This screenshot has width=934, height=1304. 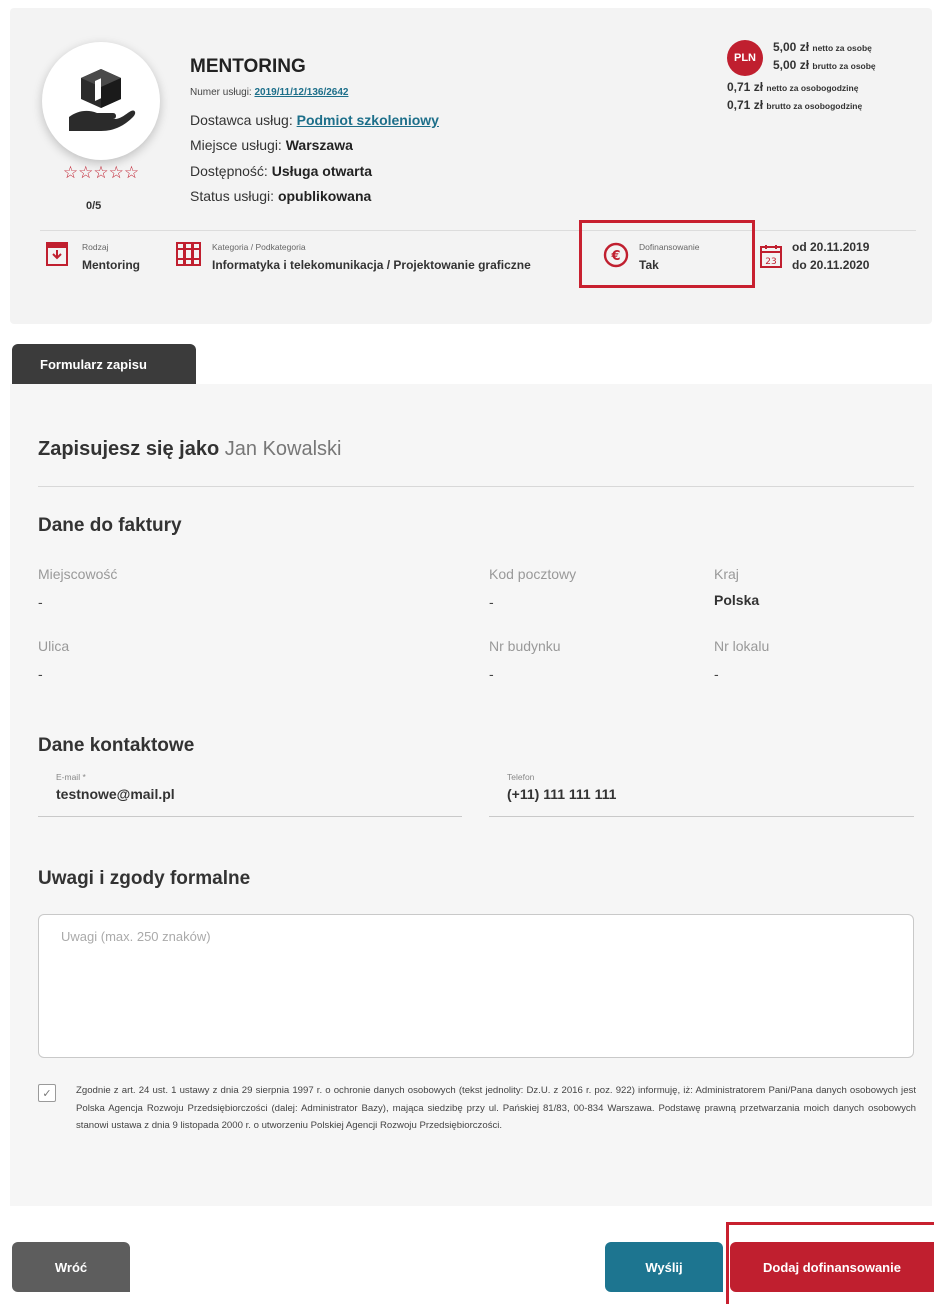 What do you see at coordinates (104, 364) in the screenshot?
I see `tab-signup-form: Formularz zapisu` at bounding box center [104, 364].